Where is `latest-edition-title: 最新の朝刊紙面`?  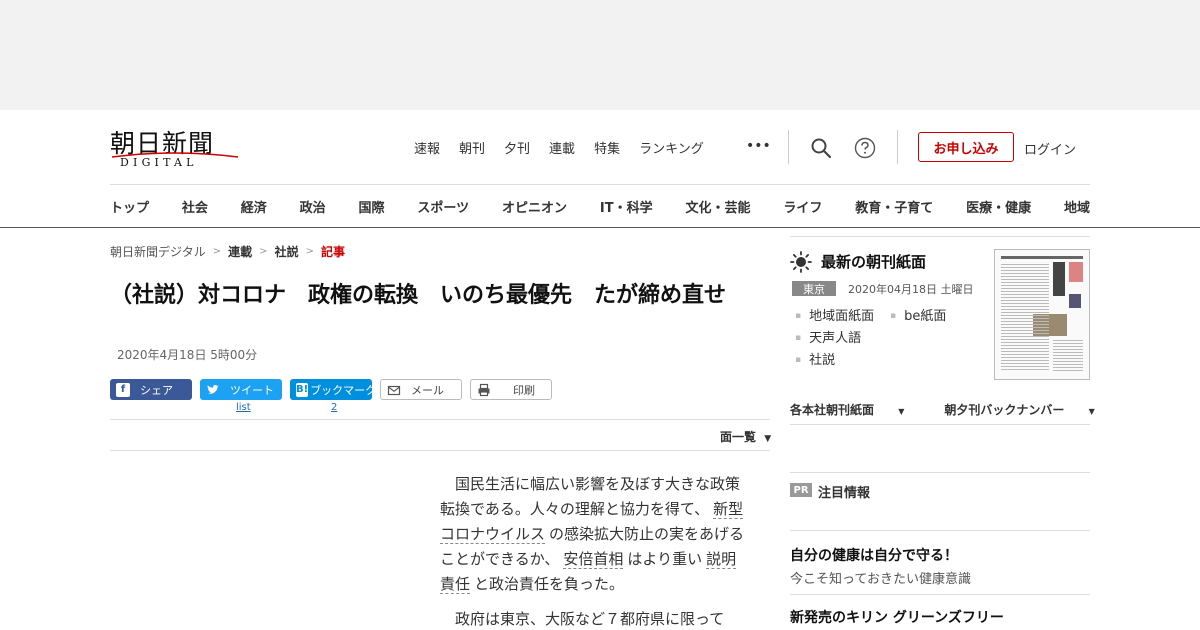
latest-edition-title: 最新の朝刊紙面 is located at coordinates (873, 261).